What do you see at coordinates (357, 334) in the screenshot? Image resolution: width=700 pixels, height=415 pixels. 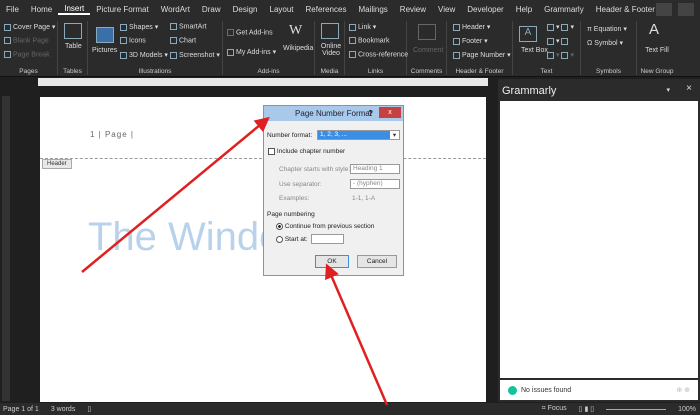 I see `arrow-to-ok` at bounding box center [357, 334].